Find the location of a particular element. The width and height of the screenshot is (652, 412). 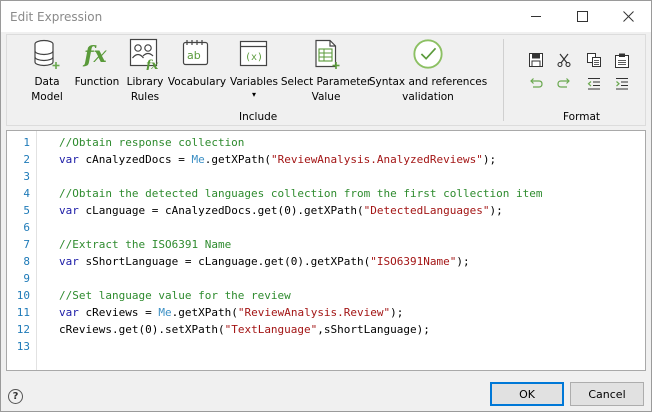

include-group-label: Include is located at coordinates (258, 117).